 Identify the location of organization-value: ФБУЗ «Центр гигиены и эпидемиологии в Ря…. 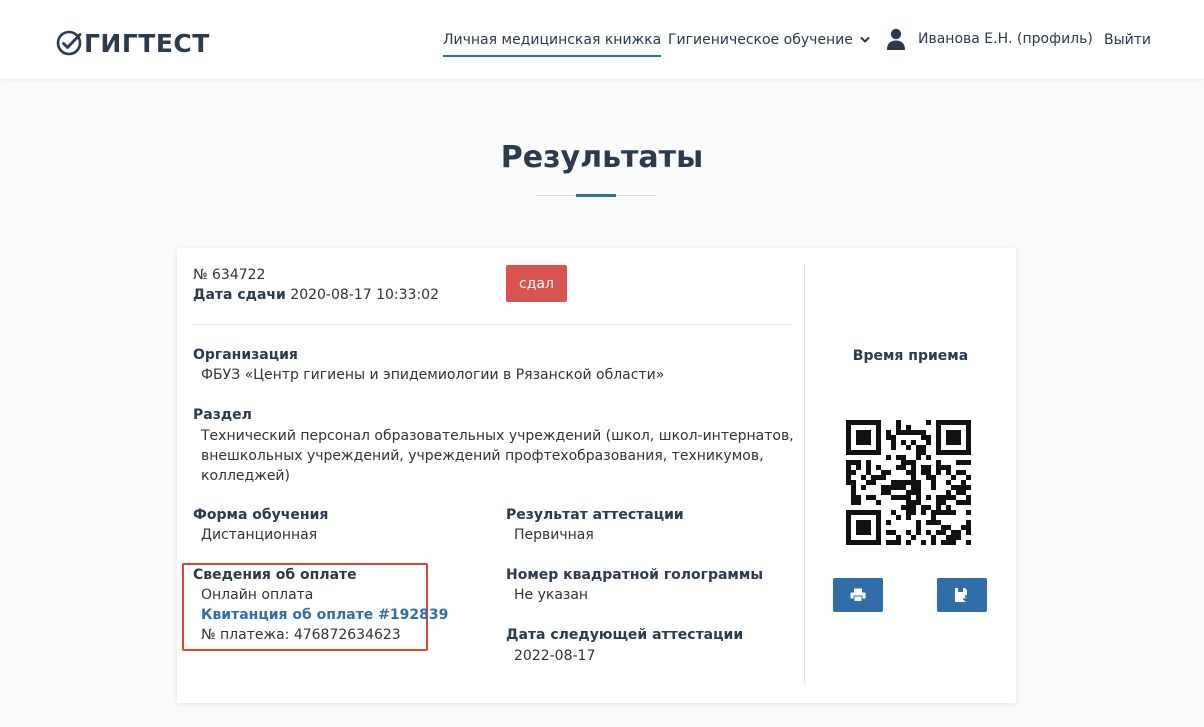
(433, 375).